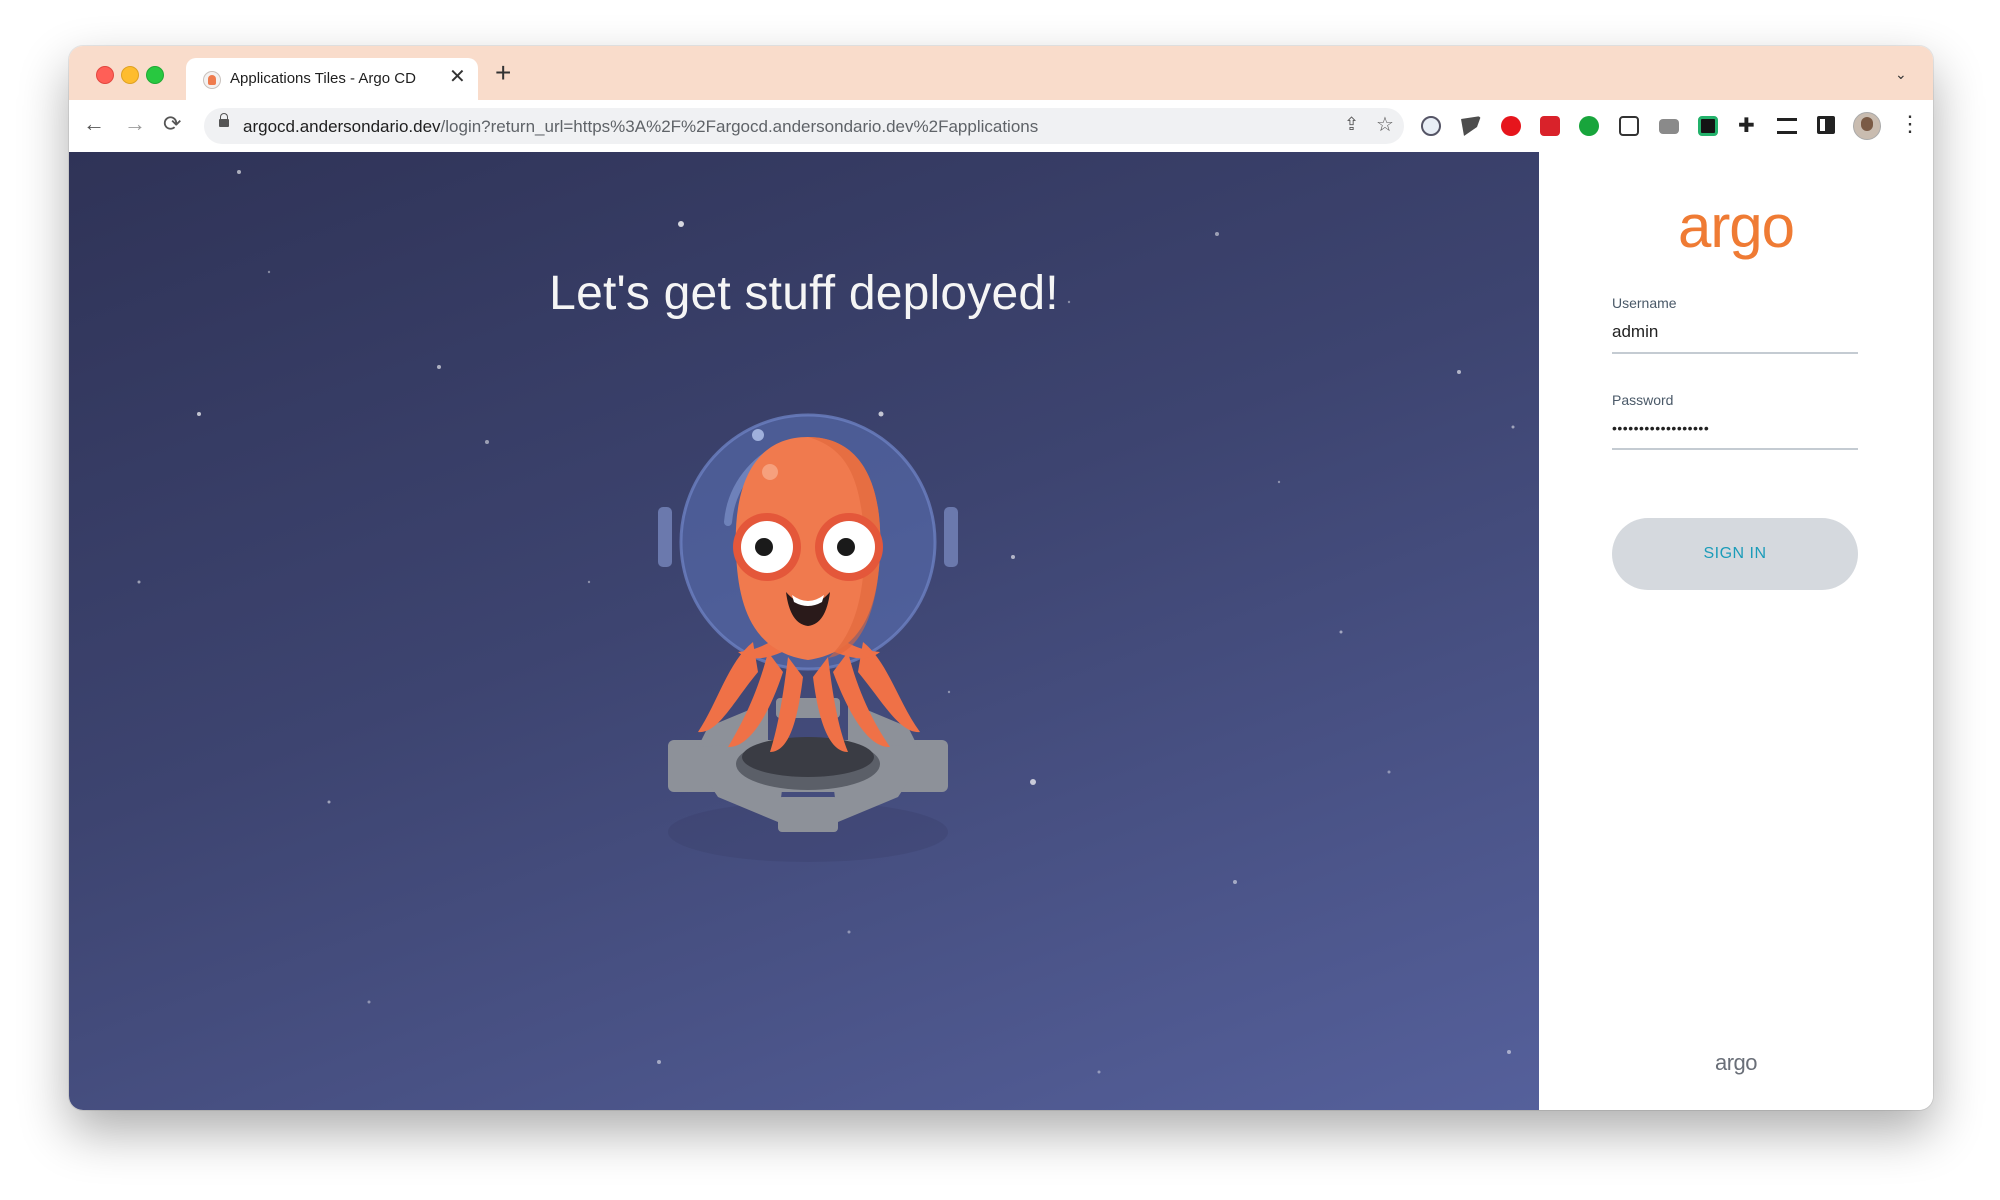 Image resolution: width=2000 pixels, height=1200 pixels. Describe the element at coordinates (1001, 73) in the screenshot. I see `title-bar: Applications Tiles - Argo CD ✕ + ⌄` at that location.